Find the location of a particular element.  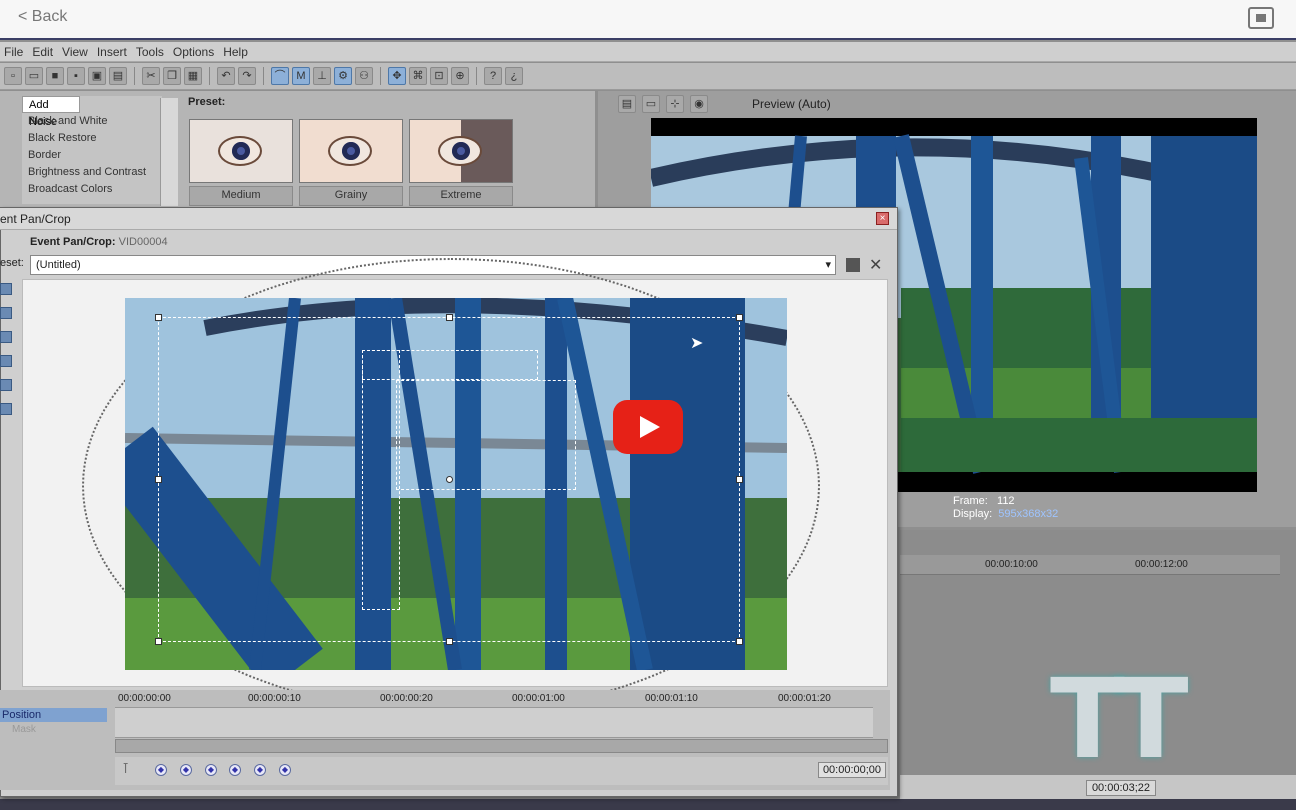

normal-edit-tool-icon: ✥ is located at coordinates (397, 76).